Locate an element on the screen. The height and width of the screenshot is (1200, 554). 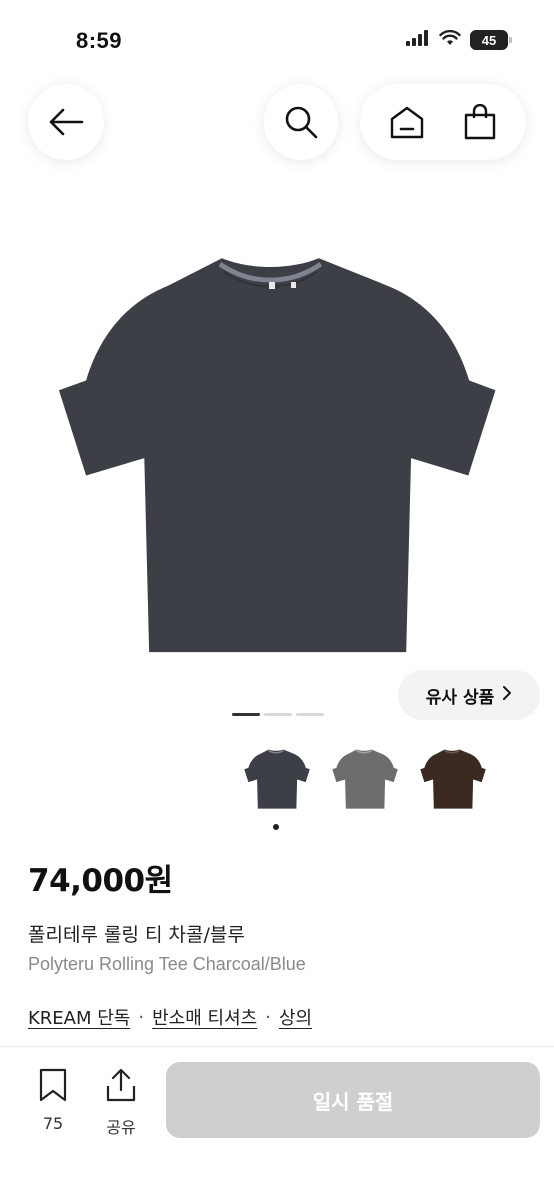
status-time: 8:59 is located at coordinates (99, 40).